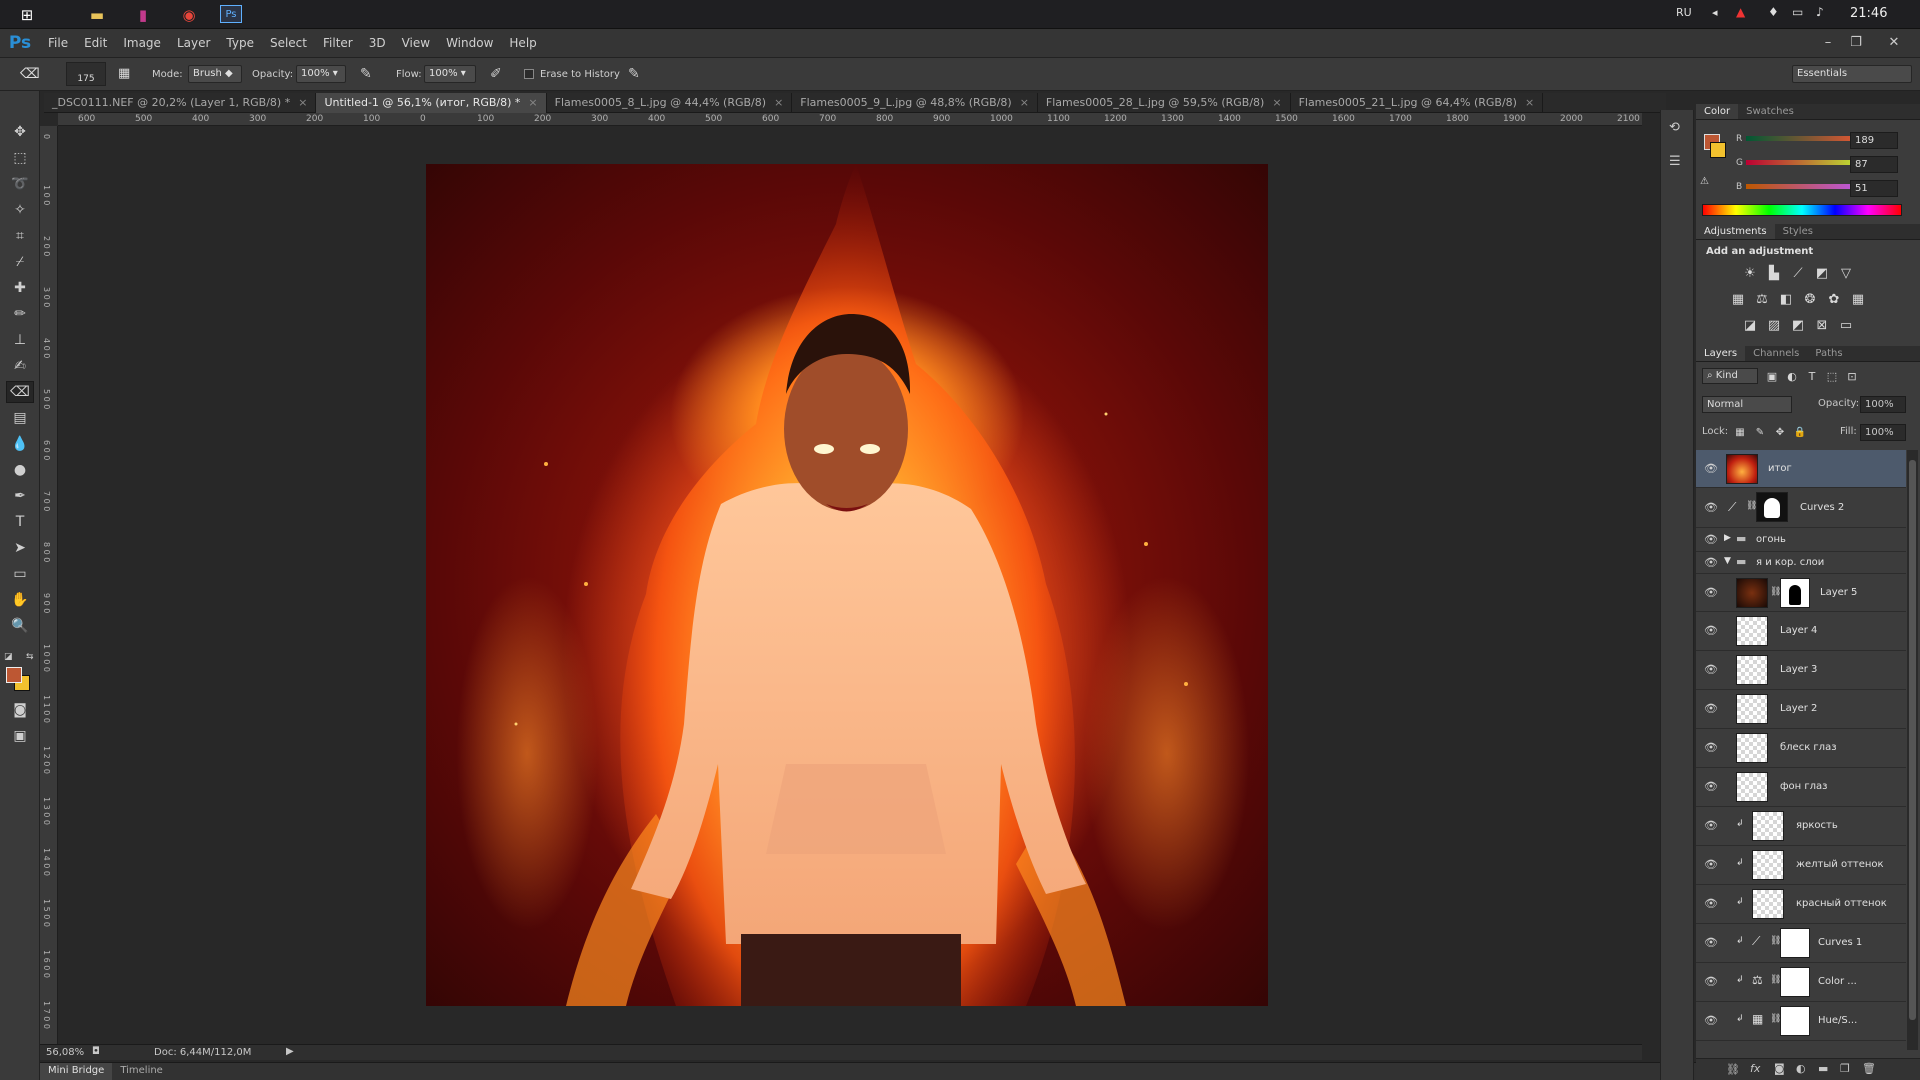  Describe the element at coordinates (1797, 12) in the screenshot. I see `network-icon: ▭` at that location.